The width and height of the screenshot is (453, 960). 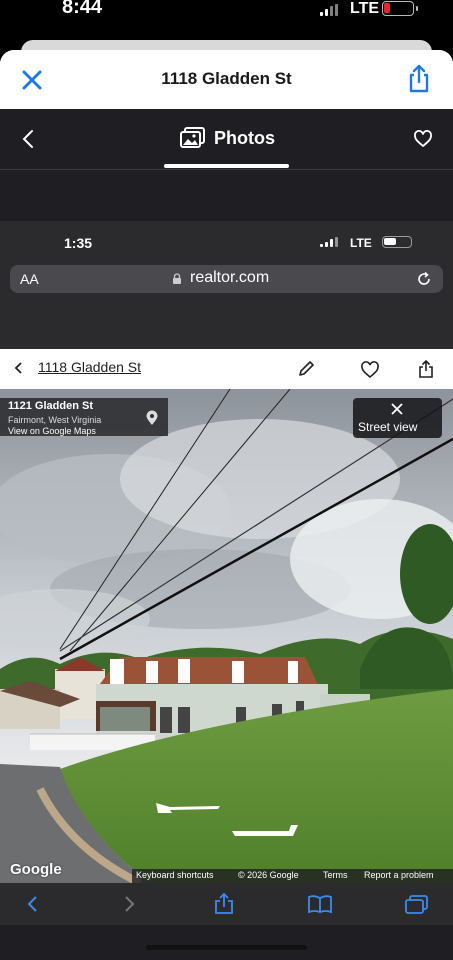 What do you see at coordinates (244, 138) in the screenshot?
I see `photos-label: Photos` at bounding box center [244, 138].